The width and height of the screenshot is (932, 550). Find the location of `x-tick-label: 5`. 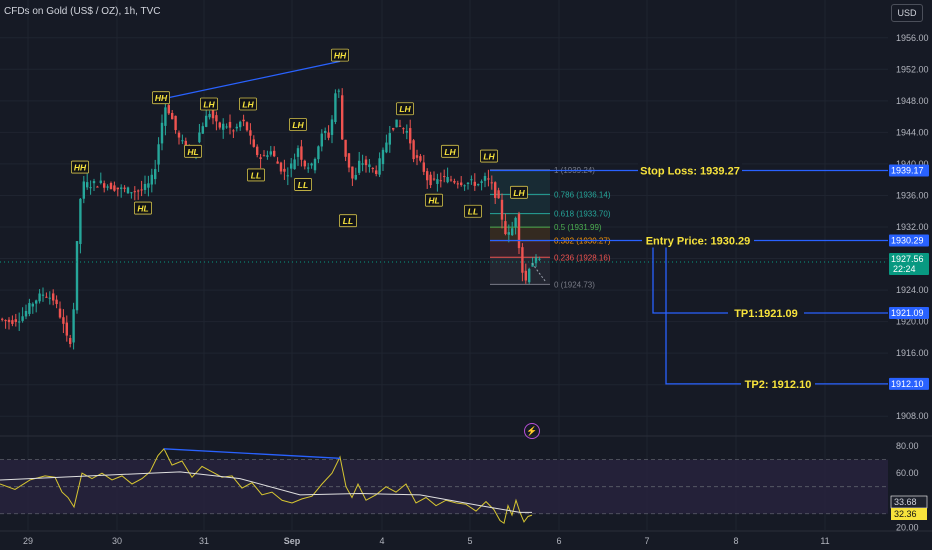

x-tick-label: 5 is located at coordinates (469, 541).